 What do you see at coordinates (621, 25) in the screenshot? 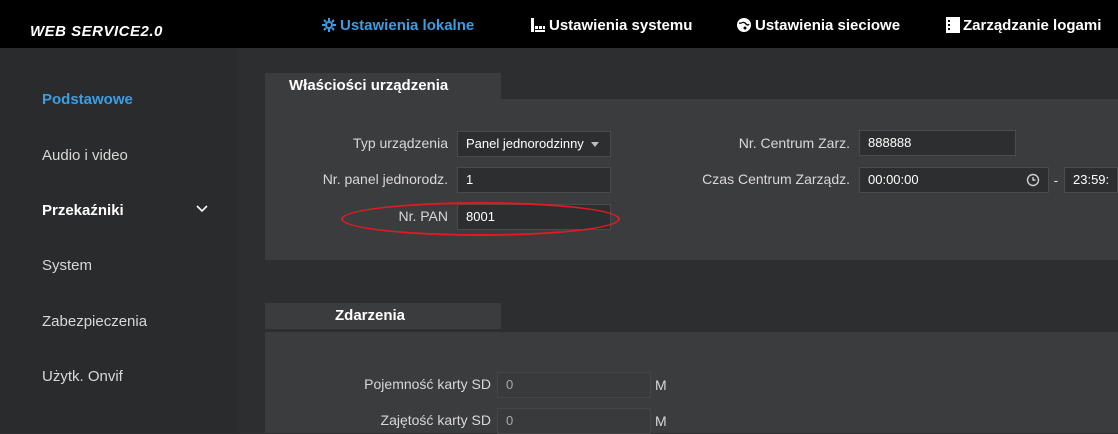
I see `nav-tab-label: Ustawienia systemu` at bounding box center [621, 25].